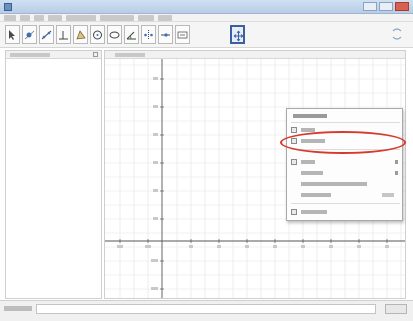 This screenshot has width=413, height=321. I want to click on graphics-settings-icon, so click(294, 212).